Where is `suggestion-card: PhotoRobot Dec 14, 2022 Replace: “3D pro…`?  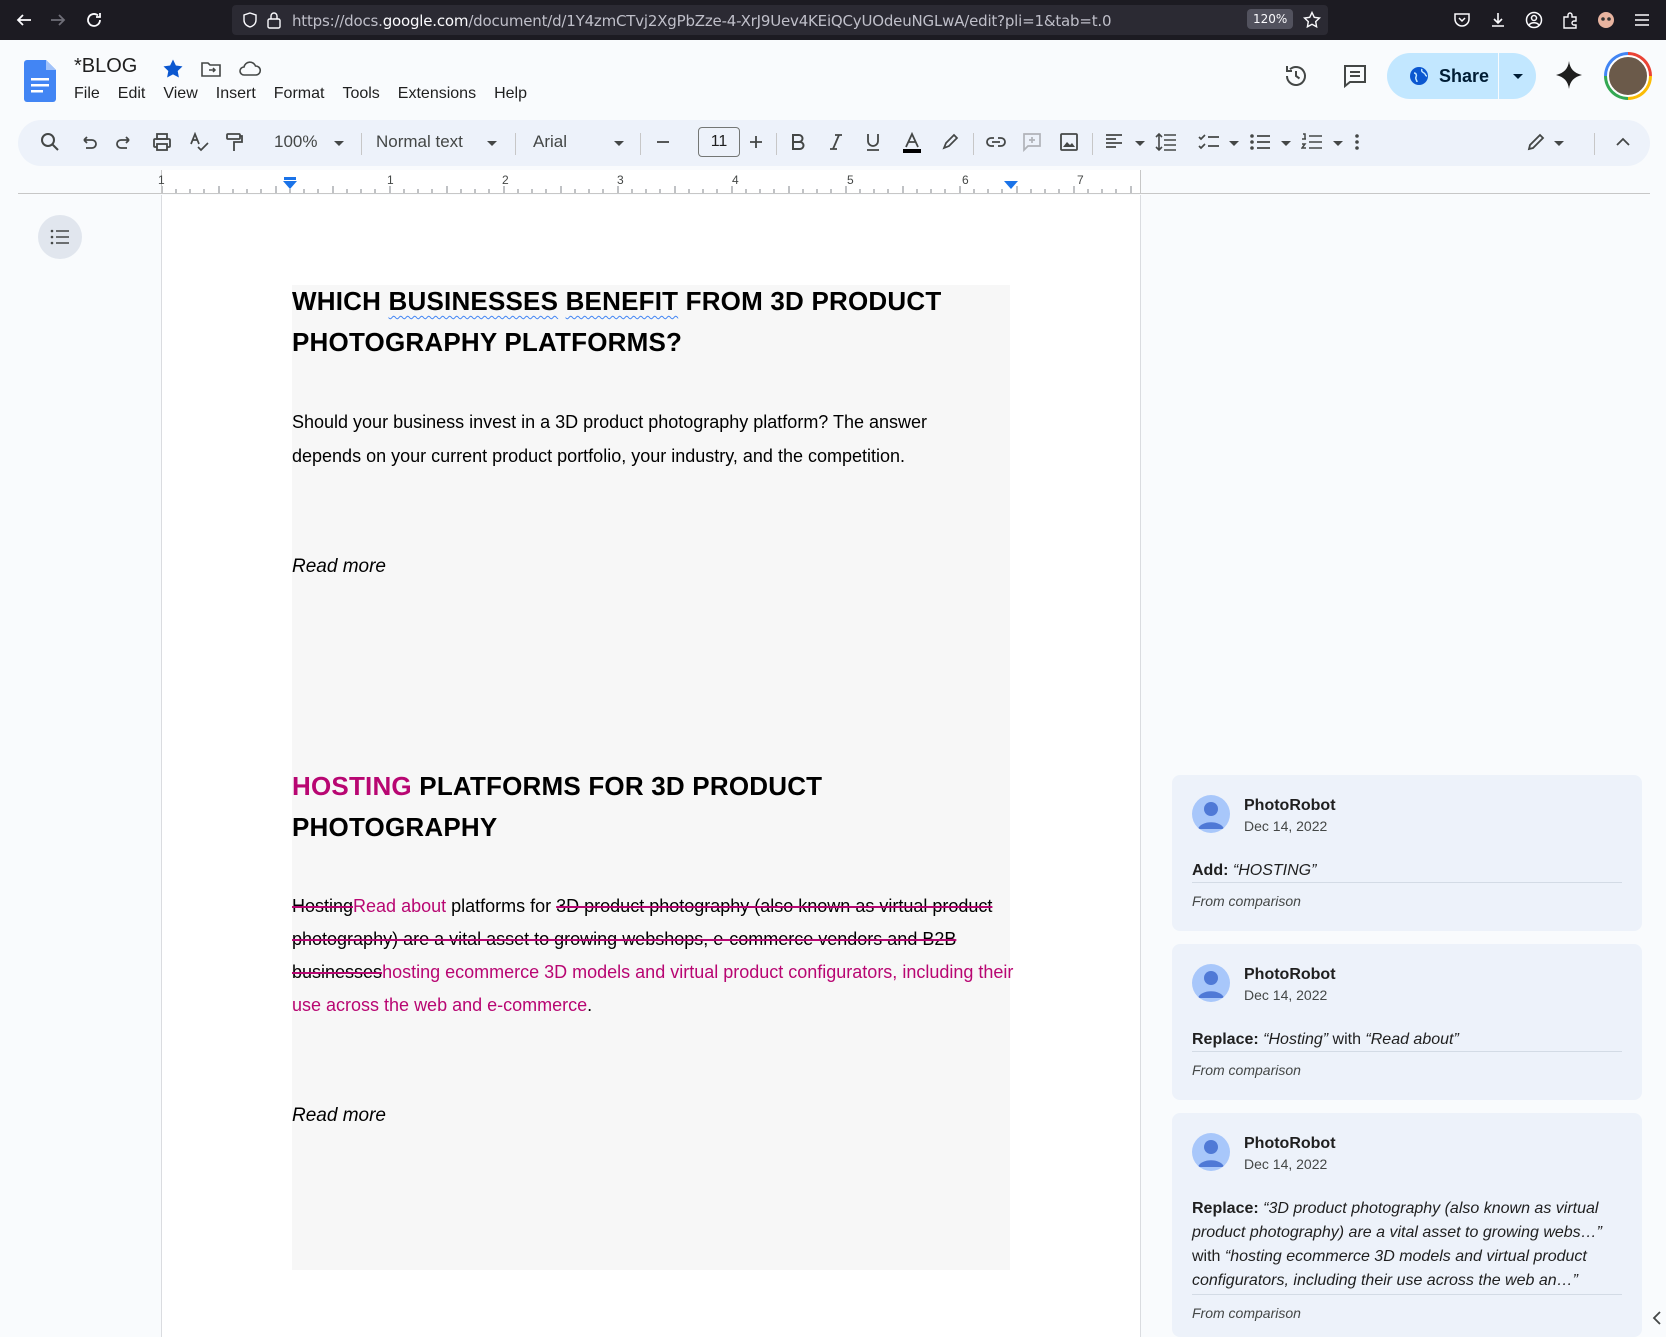
suggestion-card: PhotoRobot Dec 14, 2022 Replace: “3D pro… is located at coordinates (1407, 1225).